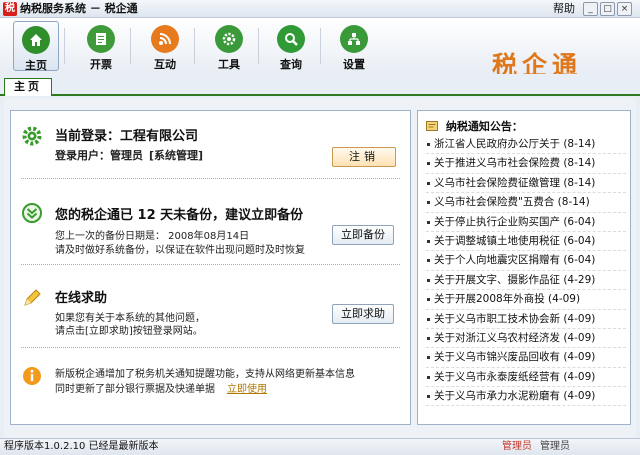 This screenshot has width=640, height=455. I want to click on list-item: 关于义乌市承力水泥粉磨有 (4-09), so click(526, 397).